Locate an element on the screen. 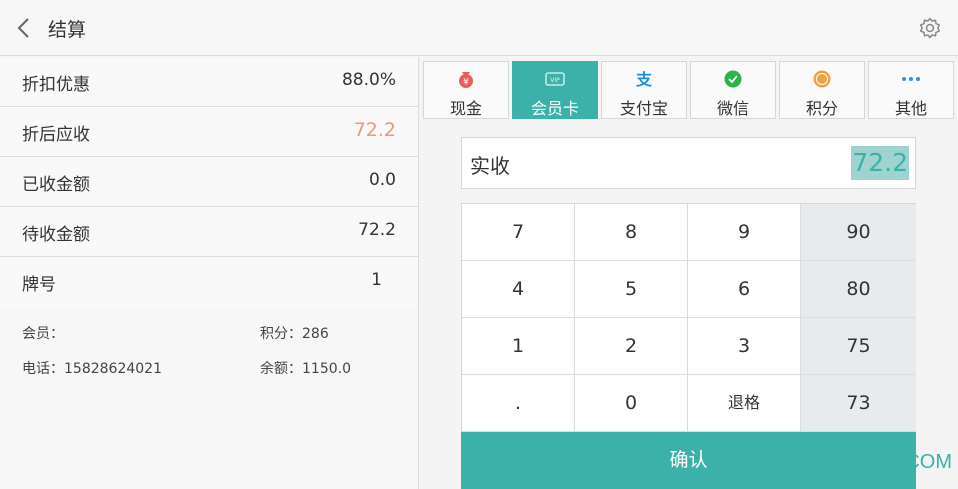 This screenshot has height=489, width=958. key-4: 4 is located at coordinates (518, 289).